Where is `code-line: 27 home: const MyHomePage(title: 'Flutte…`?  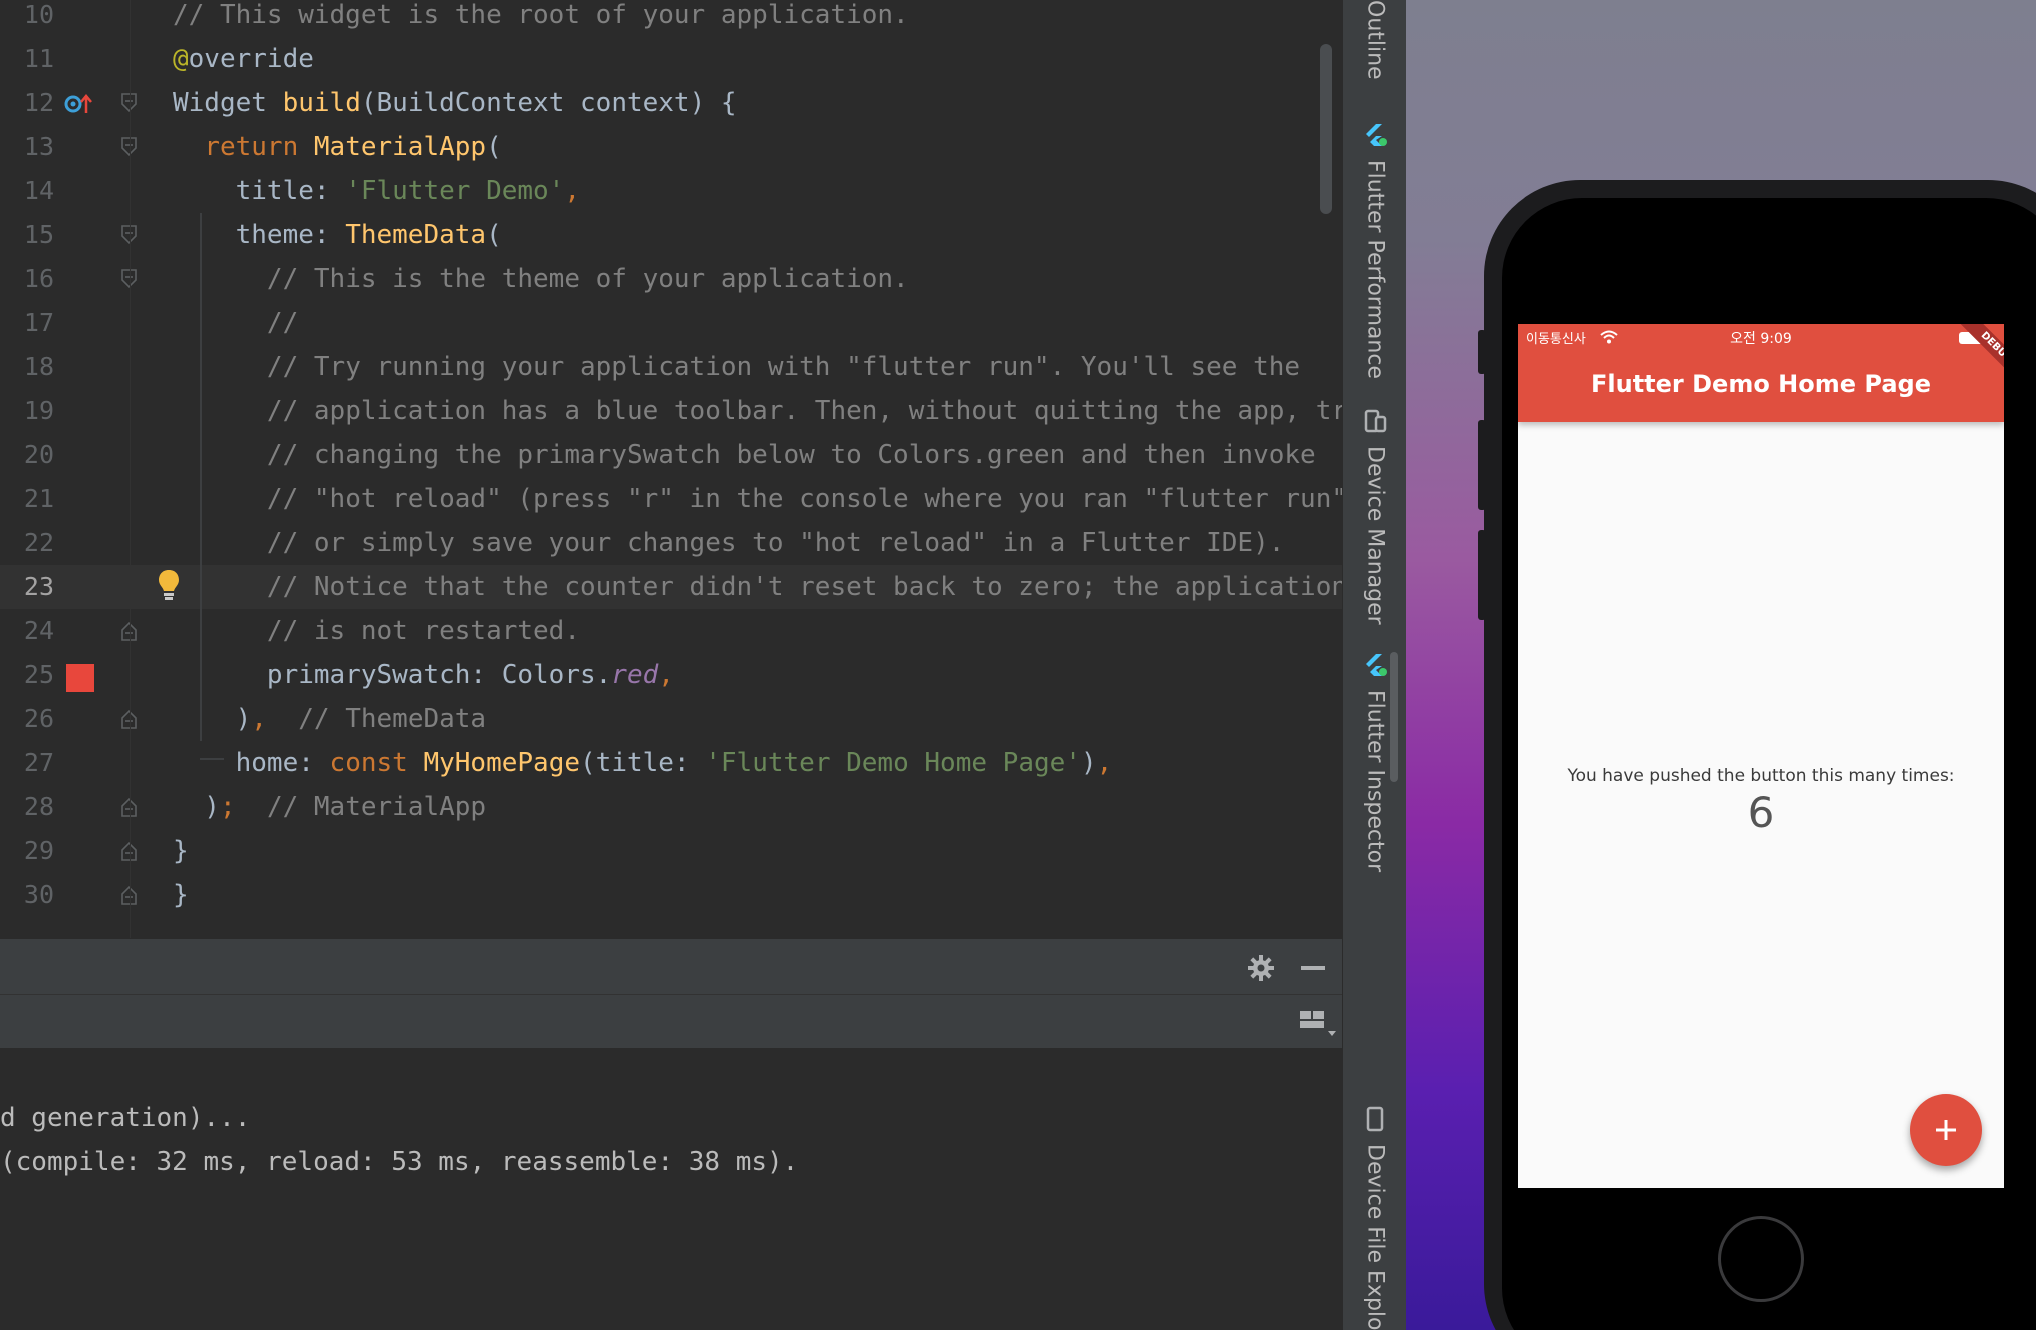
code-line: 27 home: const MyHomePage(title: 'Flutte… is located at coordinates (671, 763).